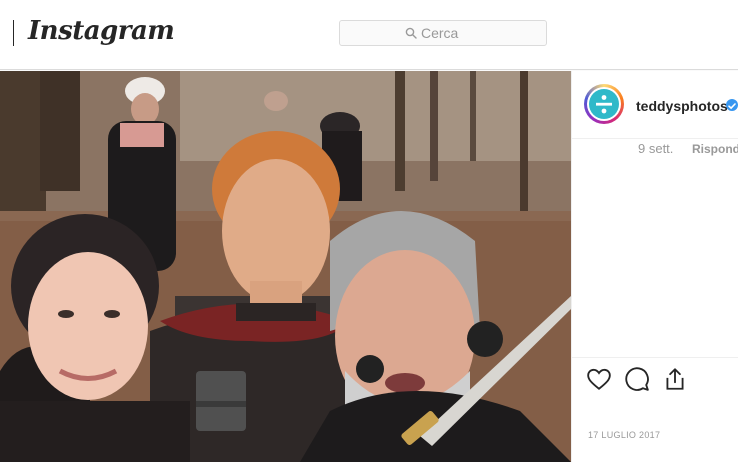 The width and height of the screenshot is (738, 462). Describe the element at coordinates (101, 31) in the screenshot. I see `instagram-logo: Instagram` at that location.